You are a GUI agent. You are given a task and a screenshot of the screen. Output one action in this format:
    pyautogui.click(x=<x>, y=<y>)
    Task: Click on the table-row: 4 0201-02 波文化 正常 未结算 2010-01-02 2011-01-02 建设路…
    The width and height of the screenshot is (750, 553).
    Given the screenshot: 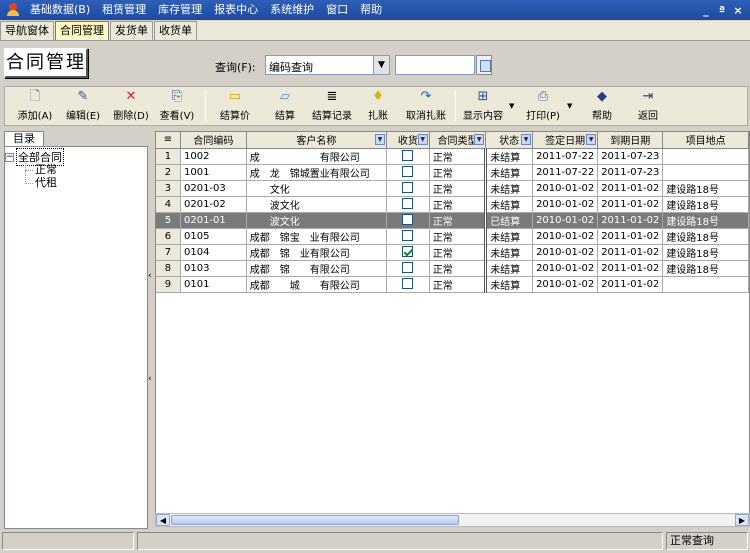 What is the action you would take?
    pyautogui.click(x=452, y=204)
    